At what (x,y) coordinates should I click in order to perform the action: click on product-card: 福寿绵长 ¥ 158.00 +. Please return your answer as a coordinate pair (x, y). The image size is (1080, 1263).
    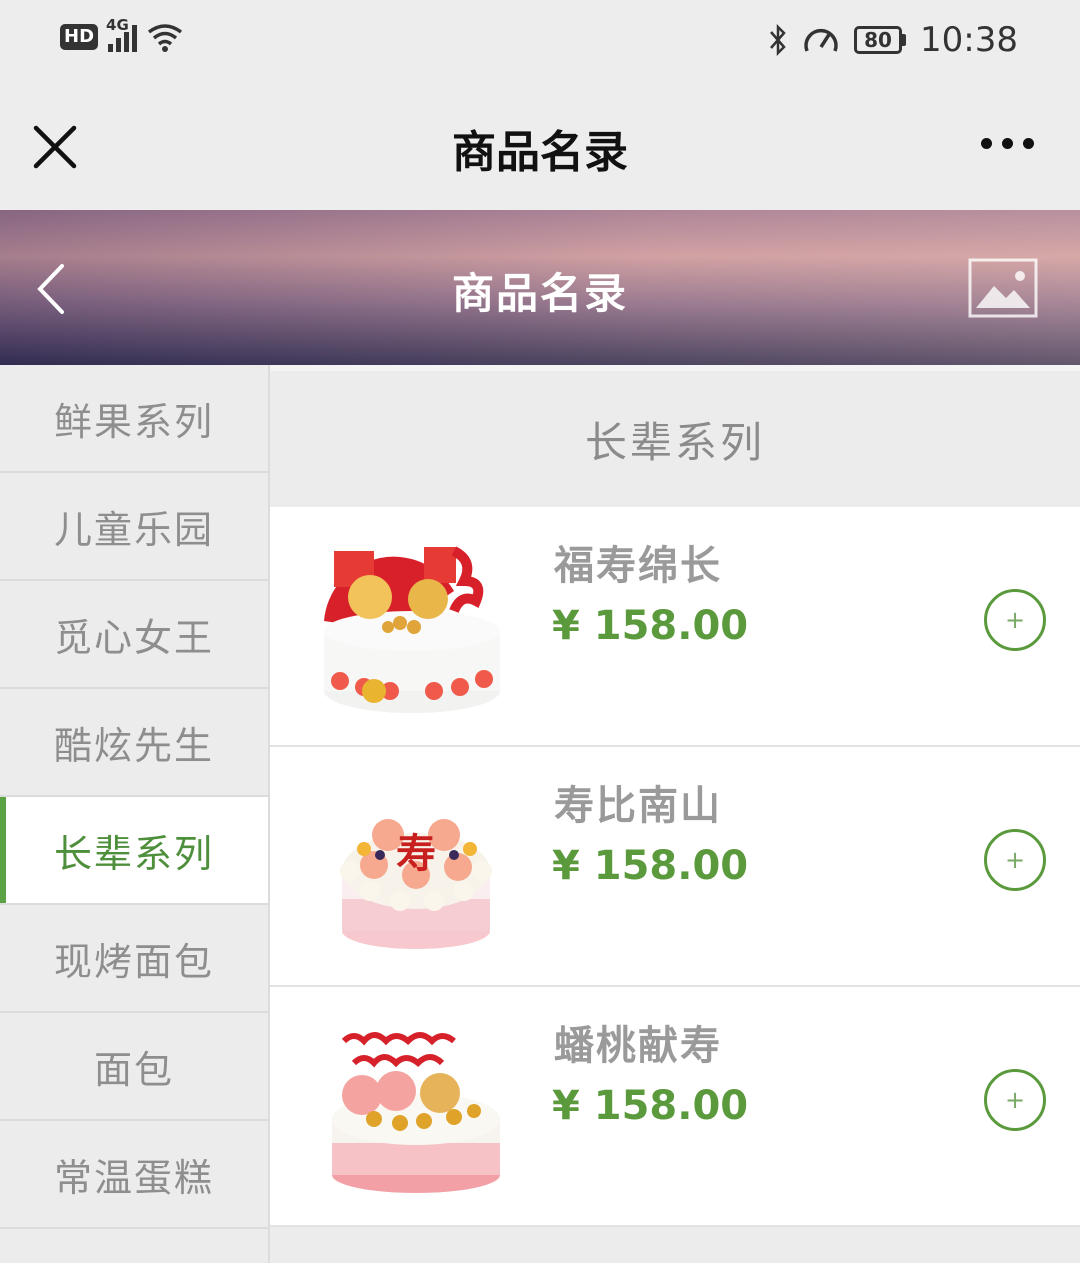
    Looking at the image, I should click on (675, 627).